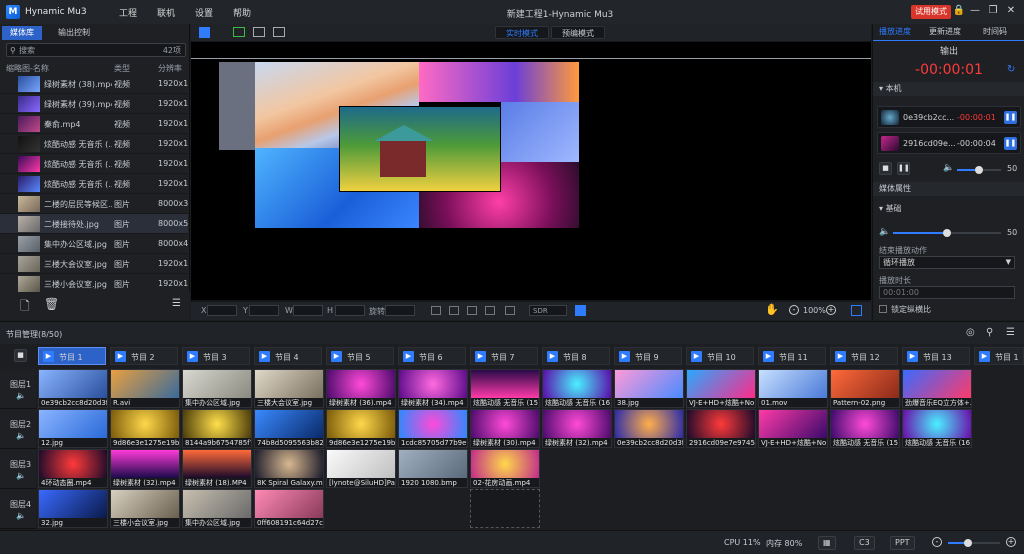 The height and width of the screenshot is (554, 1024). I want to click on program-tab-5: ▶ 节目 5, so click(360, 356).